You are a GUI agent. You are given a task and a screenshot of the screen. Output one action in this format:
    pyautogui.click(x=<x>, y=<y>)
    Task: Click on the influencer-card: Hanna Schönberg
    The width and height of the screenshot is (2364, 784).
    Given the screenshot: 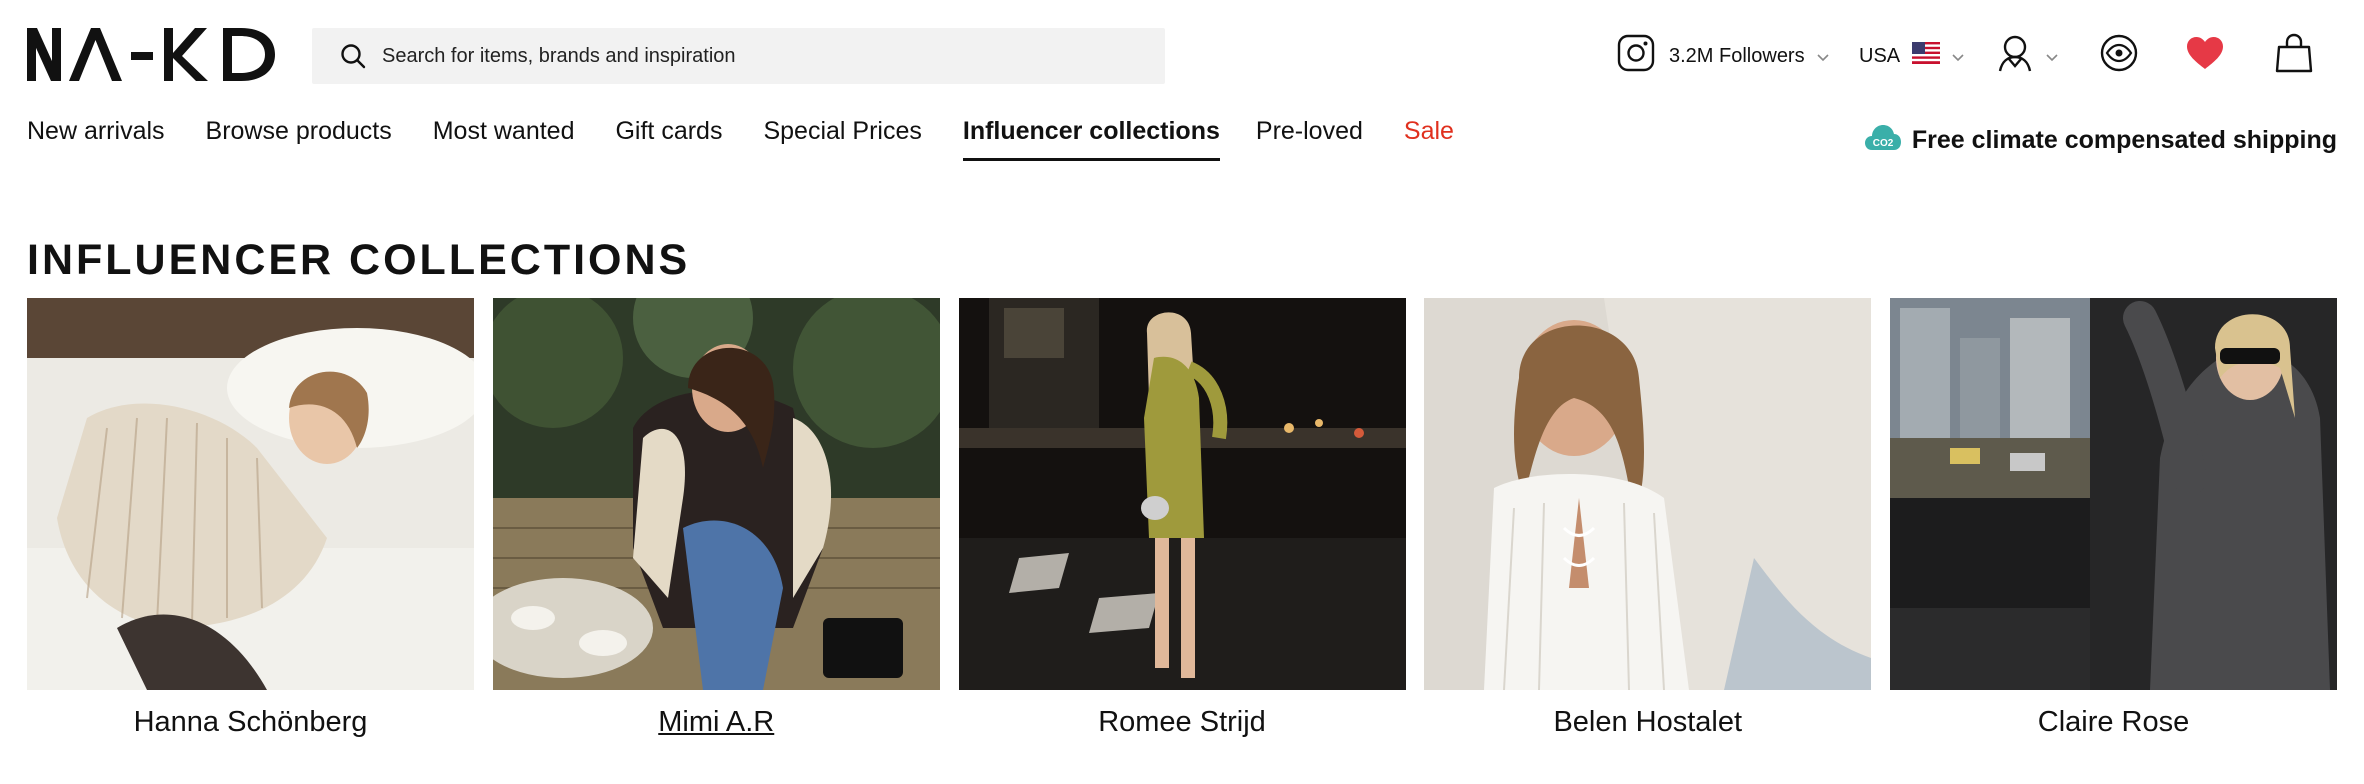 What is the action you would take?
    pyautogui.click(x=250, y=518)
    